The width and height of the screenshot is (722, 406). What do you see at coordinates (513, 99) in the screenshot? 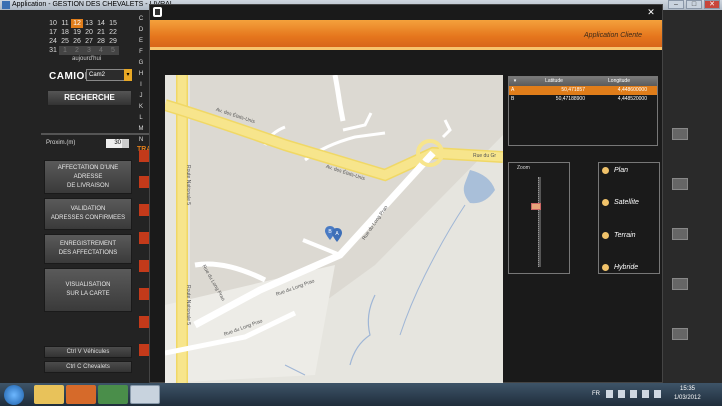
I see `row-id: B` at bounding box center [513, 99].